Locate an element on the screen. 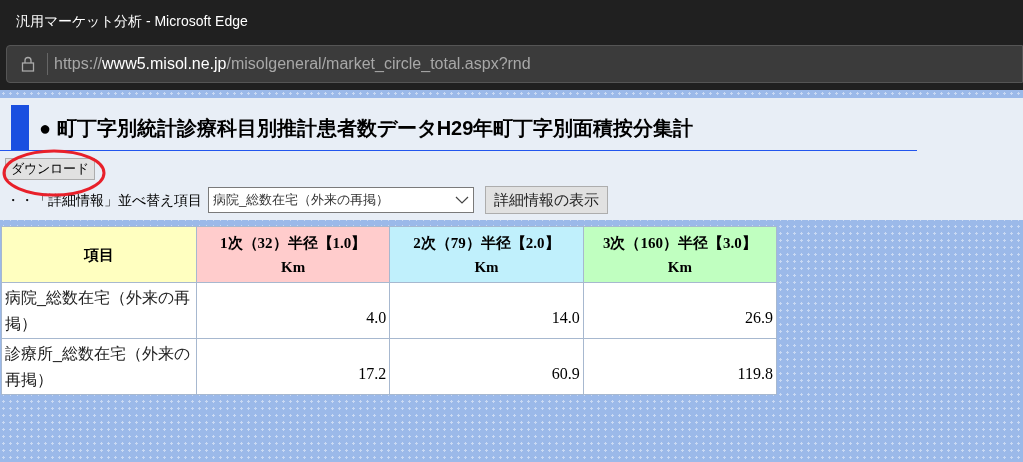 Image resolution: width=1023 pixels, height=462 pixels. table-cell: 17.2 is located at coordinates (293, 366).